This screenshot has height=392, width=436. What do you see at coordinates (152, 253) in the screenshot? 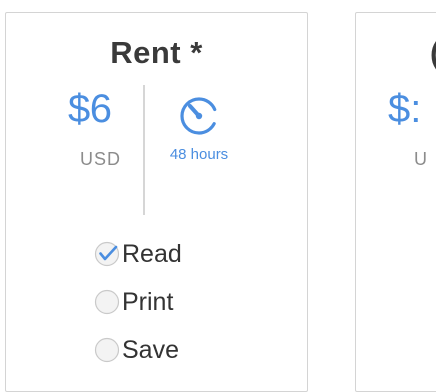
I see `option-read-label: Read` at bounding box center [152, 253].